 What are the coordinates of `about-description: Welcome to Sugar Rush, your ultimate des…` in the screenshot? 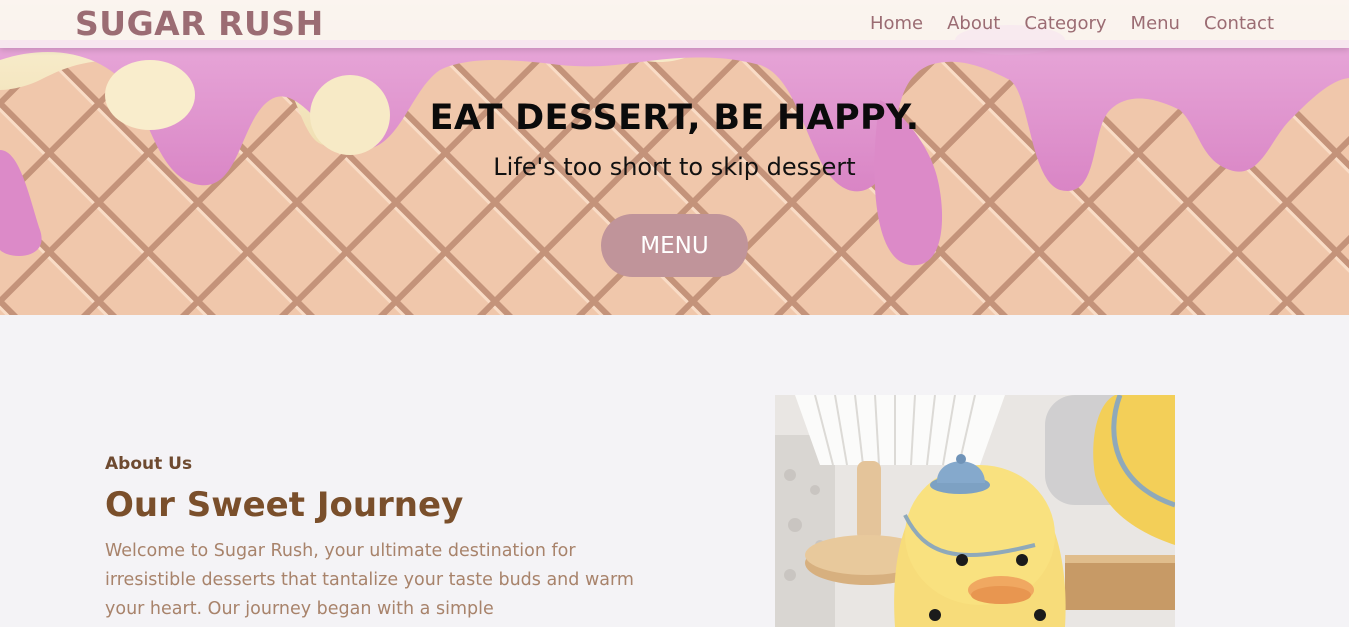 It's located at (369, 580).